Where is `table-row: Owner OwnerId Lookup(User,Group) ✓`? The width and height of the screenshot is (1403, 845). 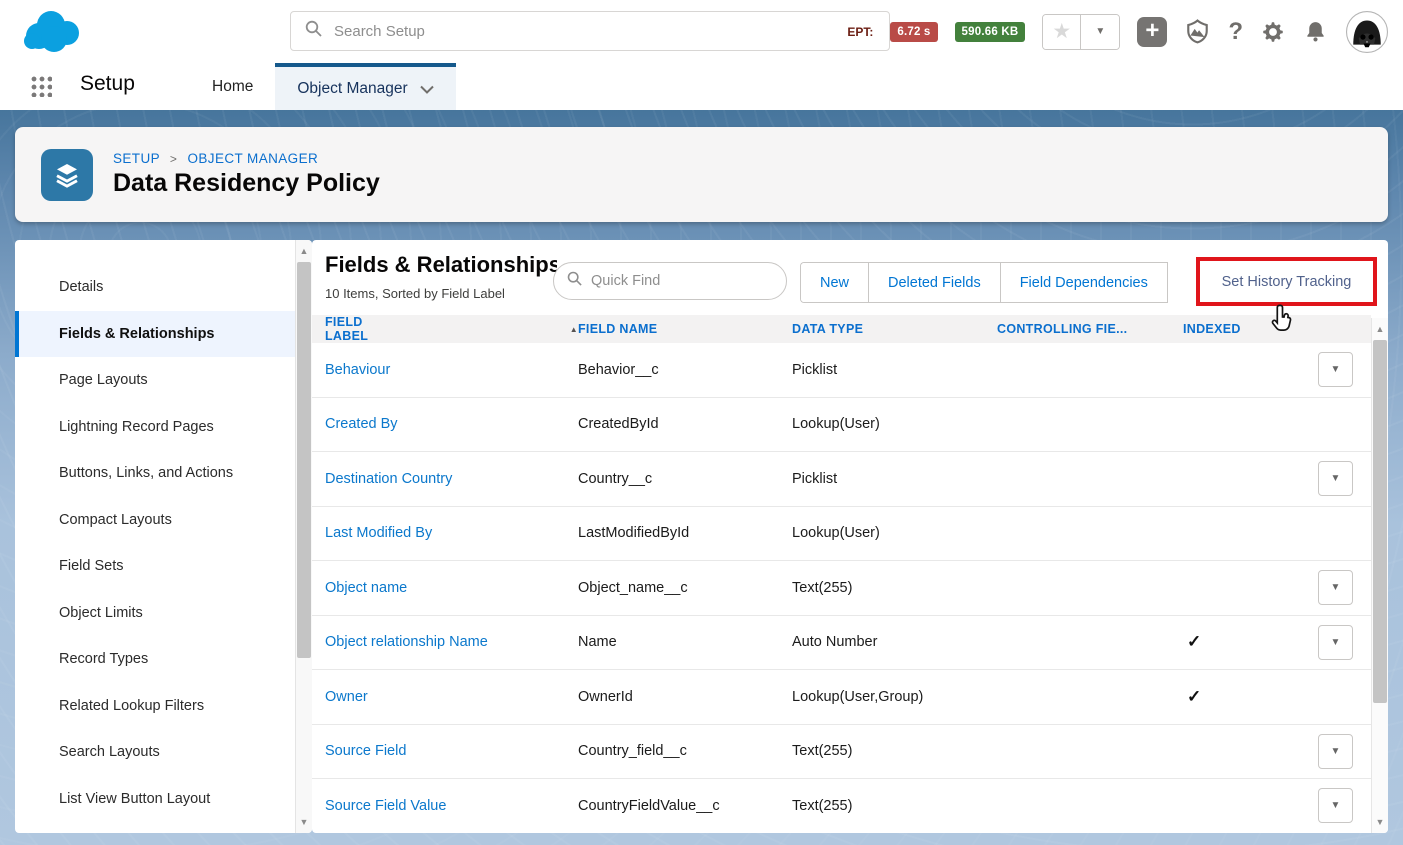 table-row: Owner OwnerId Lookup(User,Group) ✓ is located at coordinates (841, 697).